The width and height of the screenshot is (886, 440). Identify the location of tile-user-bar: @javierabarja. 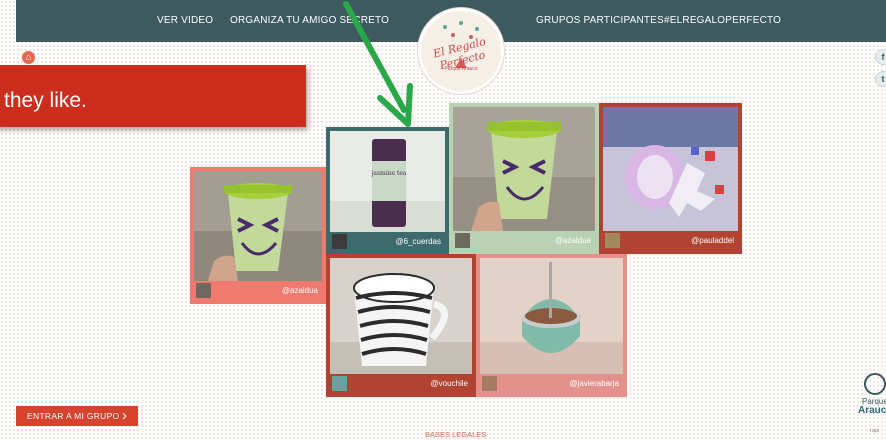
(551, 383).